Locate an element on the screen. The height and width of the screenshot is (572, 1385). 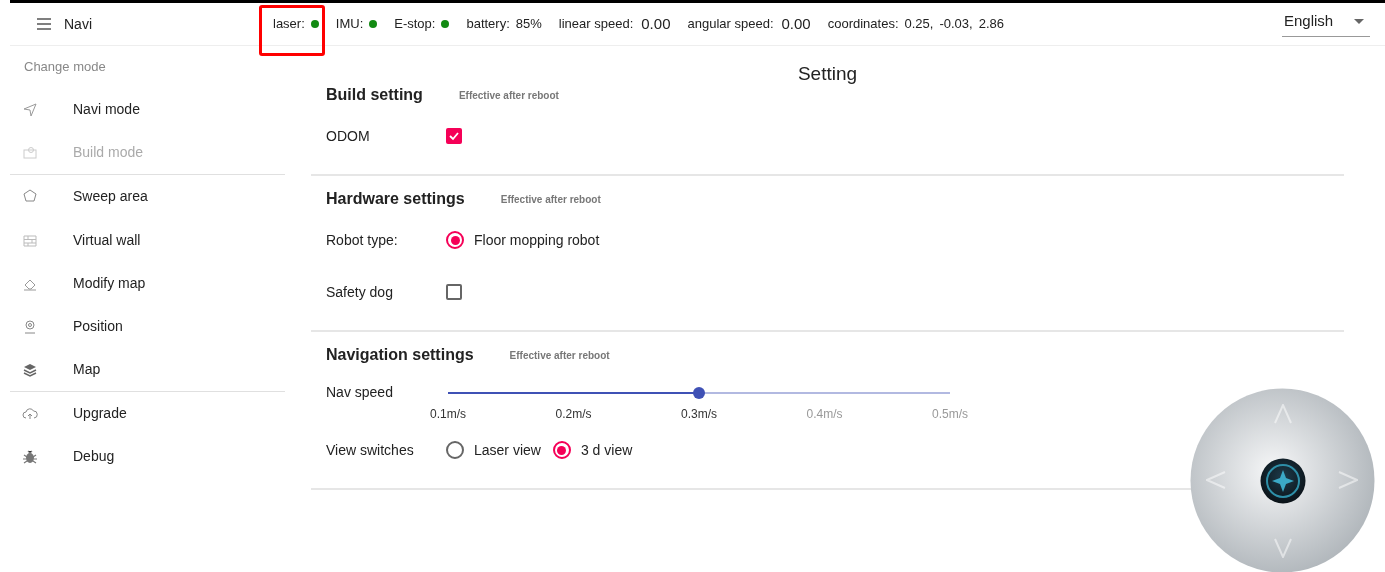
coordinate-value: -0.03, is located at coordinates (956, 24).